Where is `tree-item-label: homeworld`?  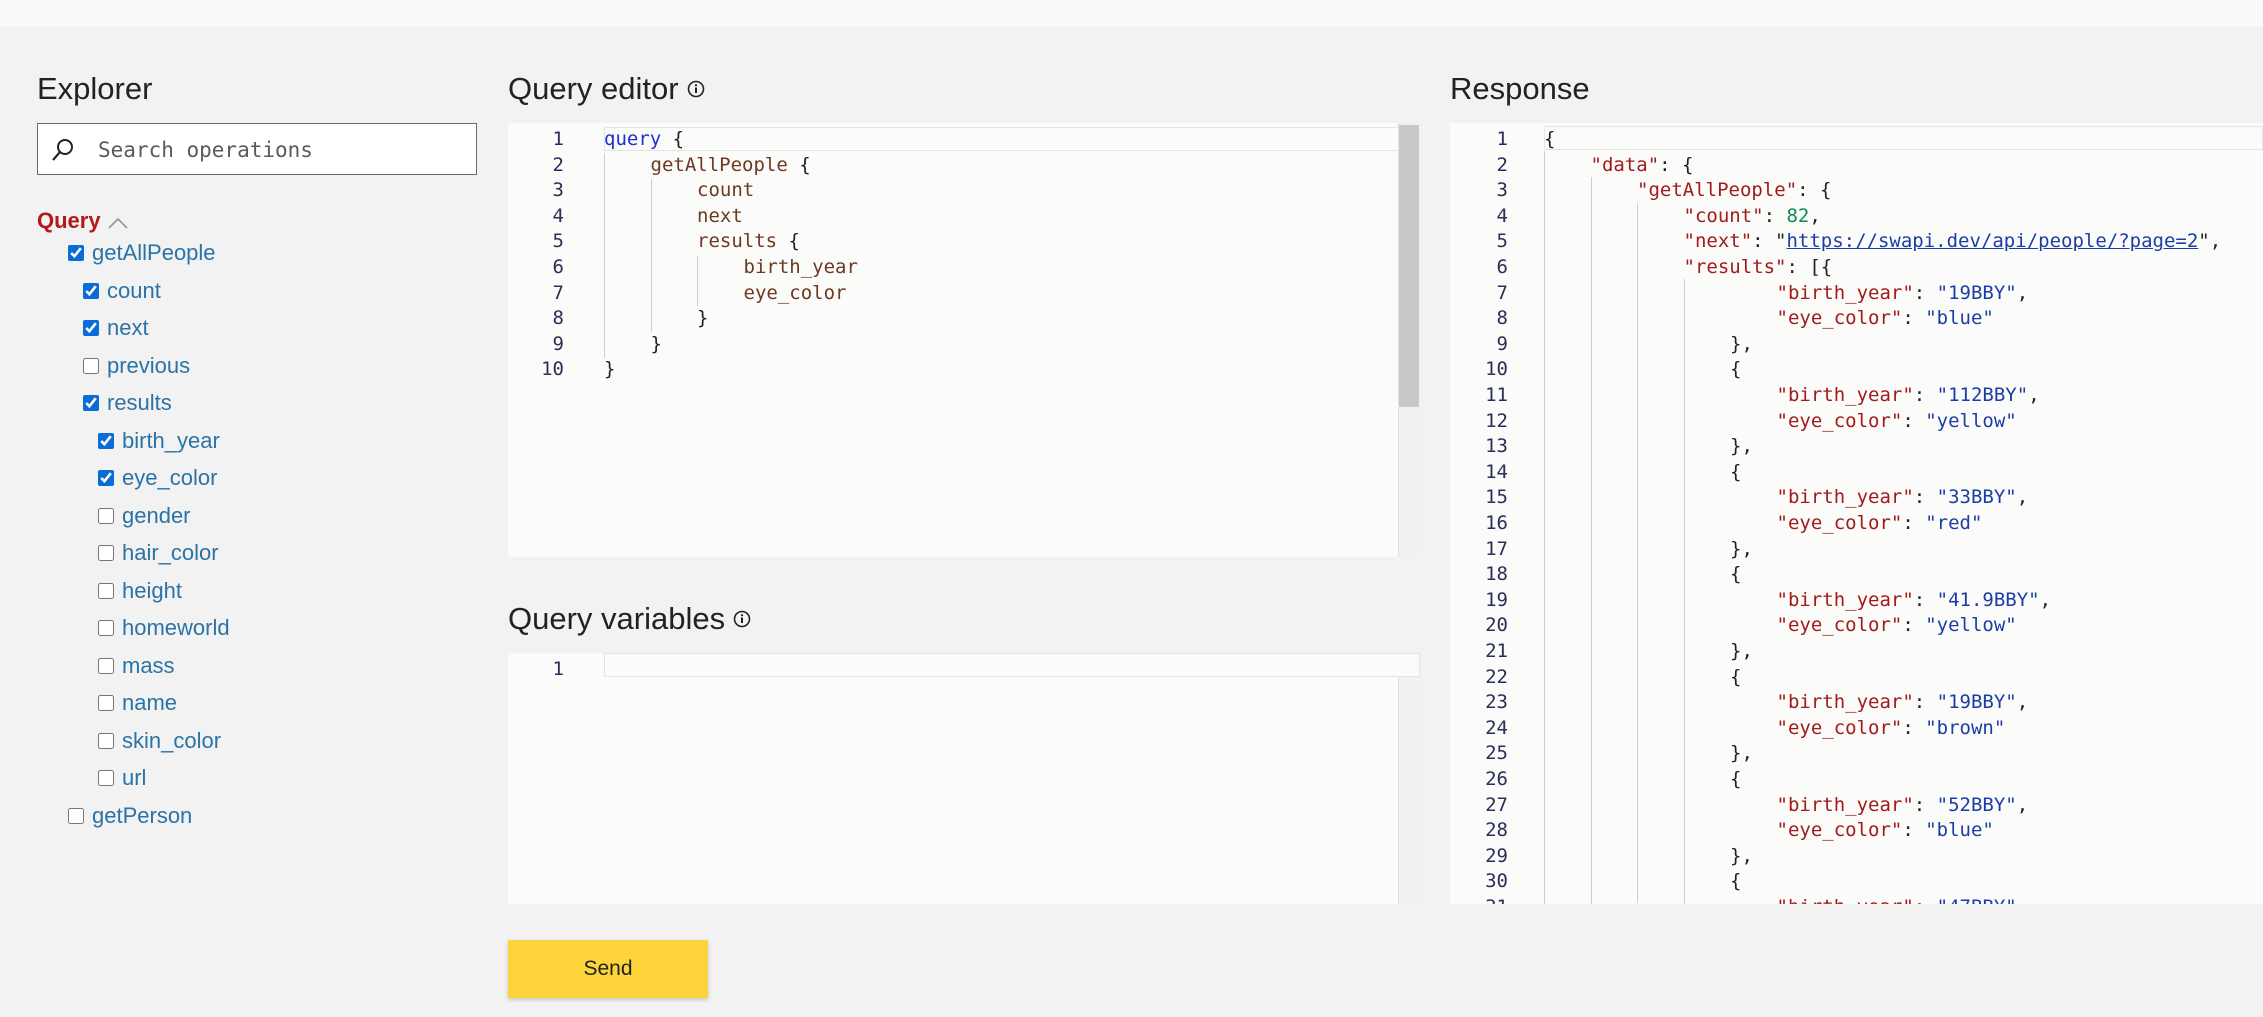 tree-item-label: homeworld is located at coordinates (176, 628).